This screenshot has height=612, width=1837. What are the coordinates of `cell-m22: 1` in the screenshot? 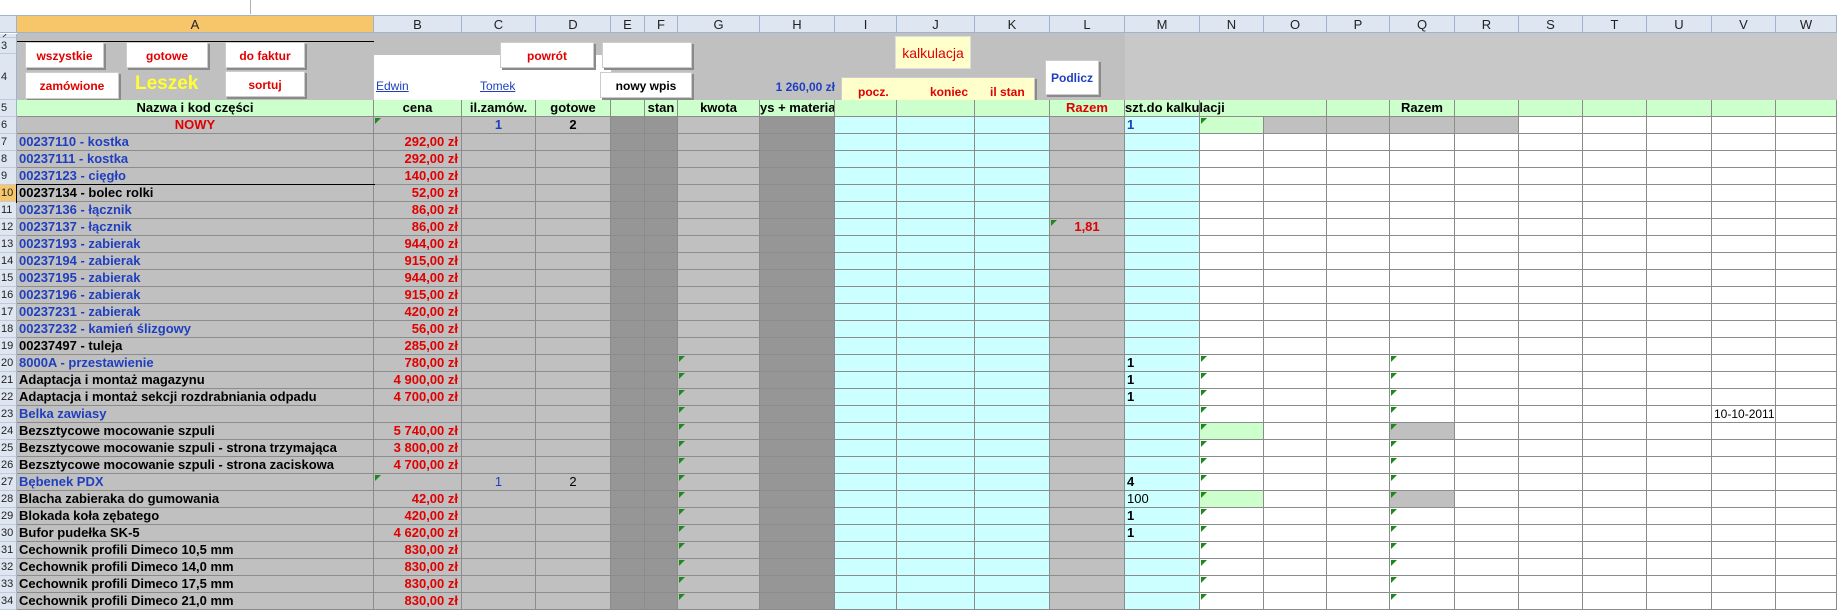 It's located at (1162, 397).